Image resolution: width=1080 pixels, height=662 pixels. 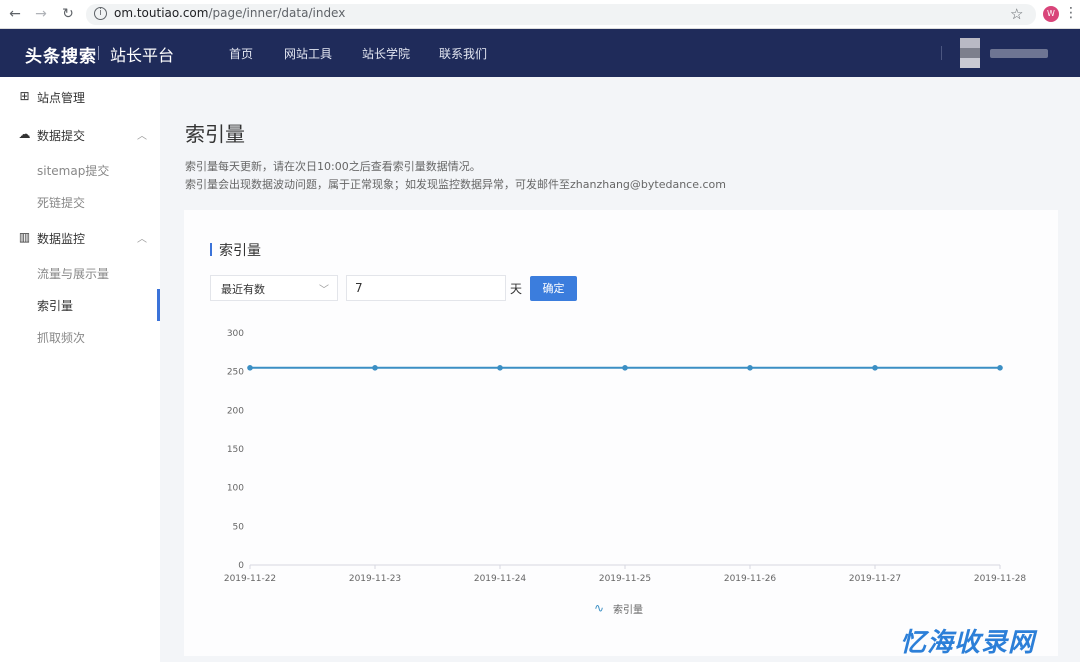 I want to click on sitemap-icon: ⊞, so click(x=24, y=96).